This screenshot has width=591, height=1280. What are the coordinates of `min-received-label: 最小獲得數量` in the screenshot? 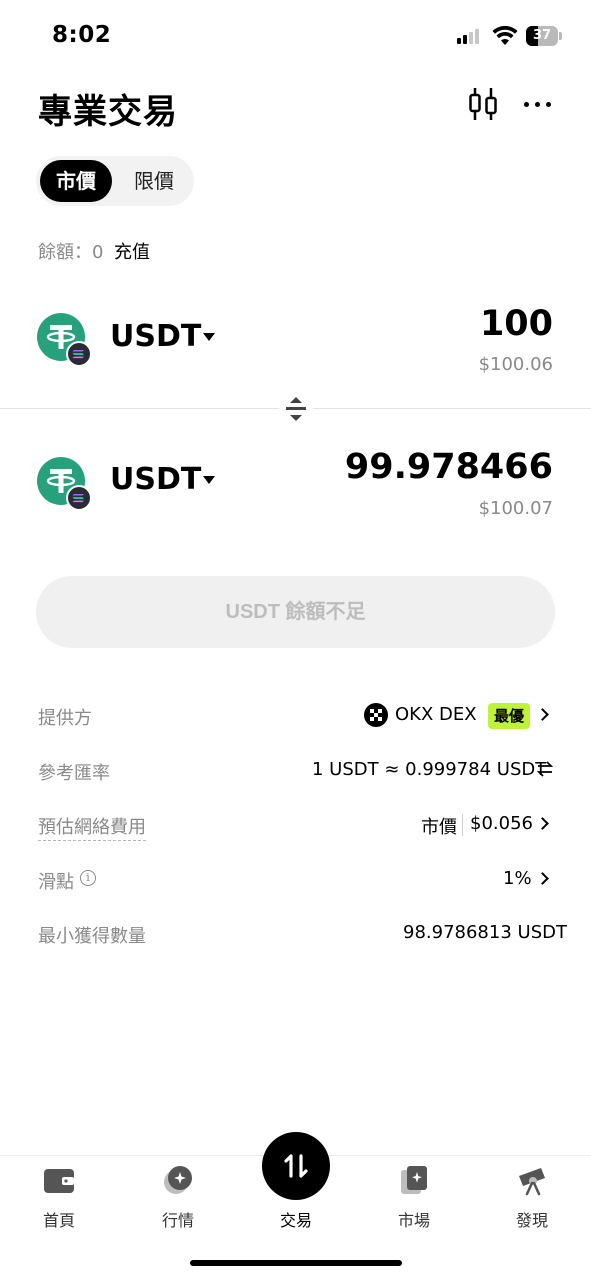 It's located at (92, 936).